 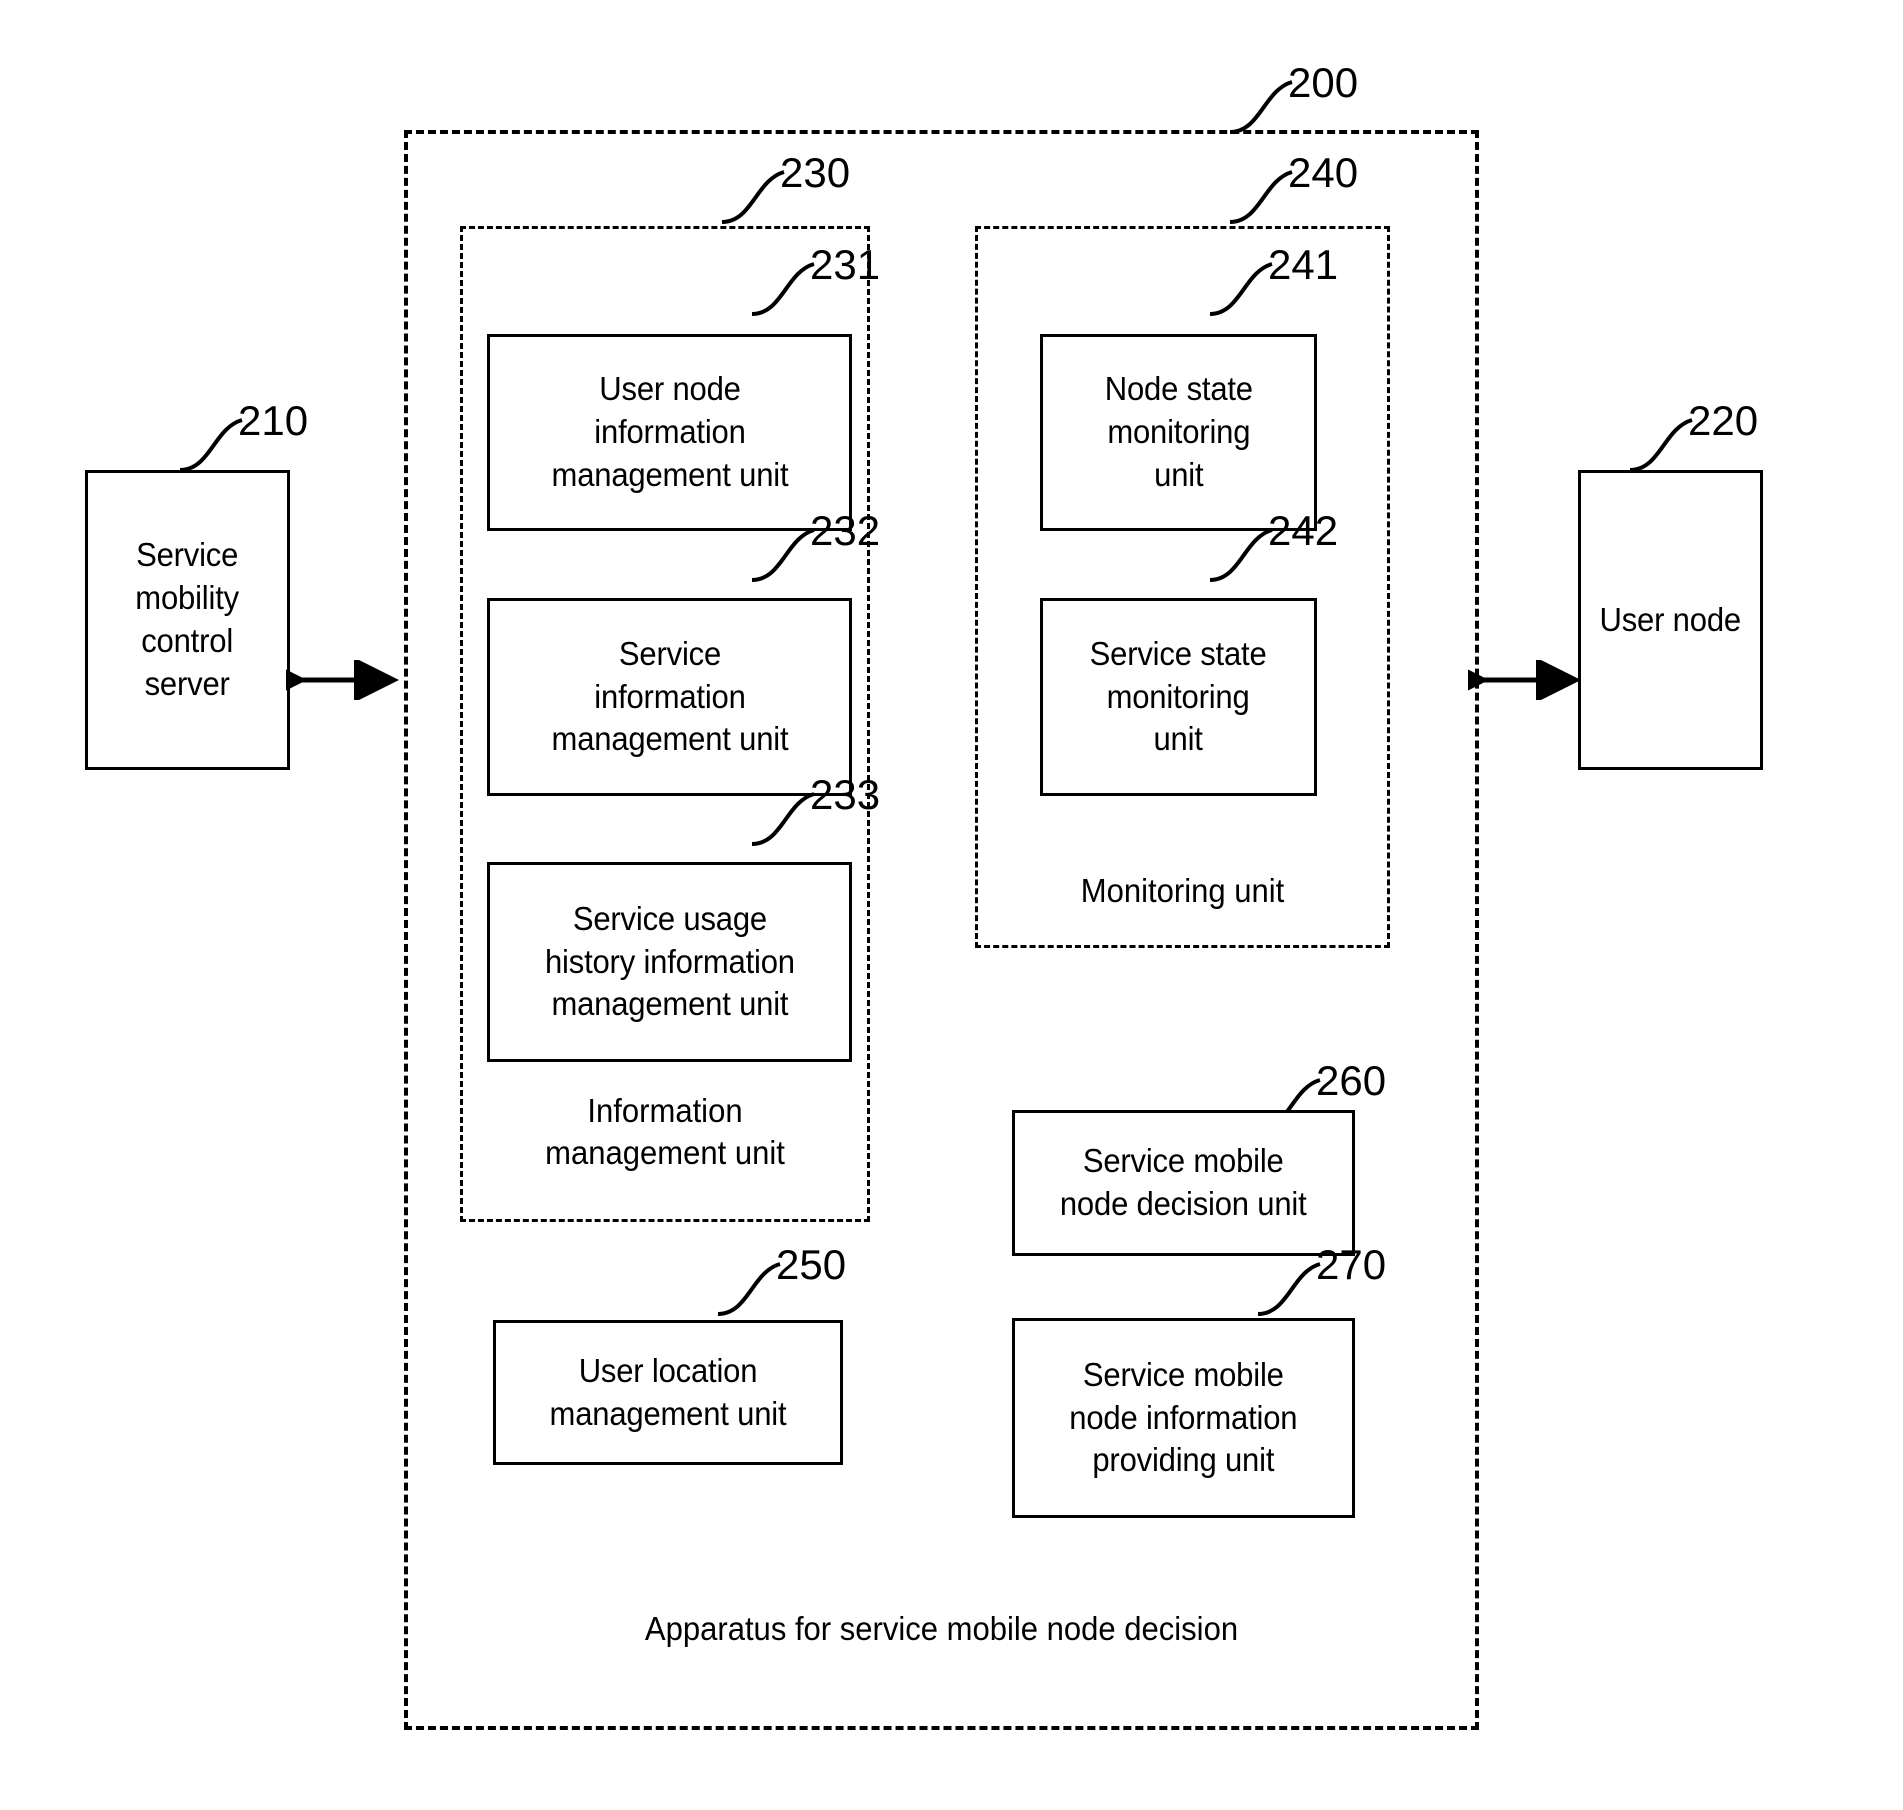 What do you see at coordinates (1323, 82) in the screenshot?
I see `reference-numeral-200: 200` at bounding box center [1323, 82].